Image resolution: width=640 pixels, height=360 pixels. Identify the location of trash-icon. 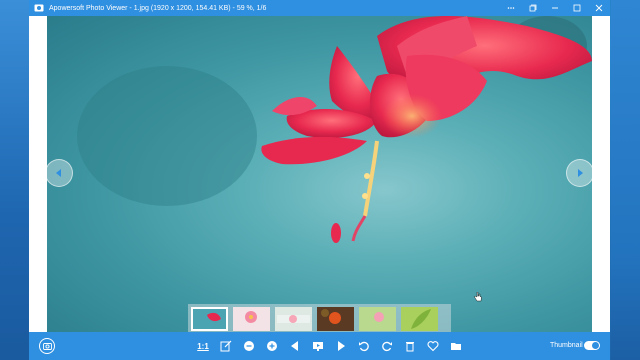
(410, 347).